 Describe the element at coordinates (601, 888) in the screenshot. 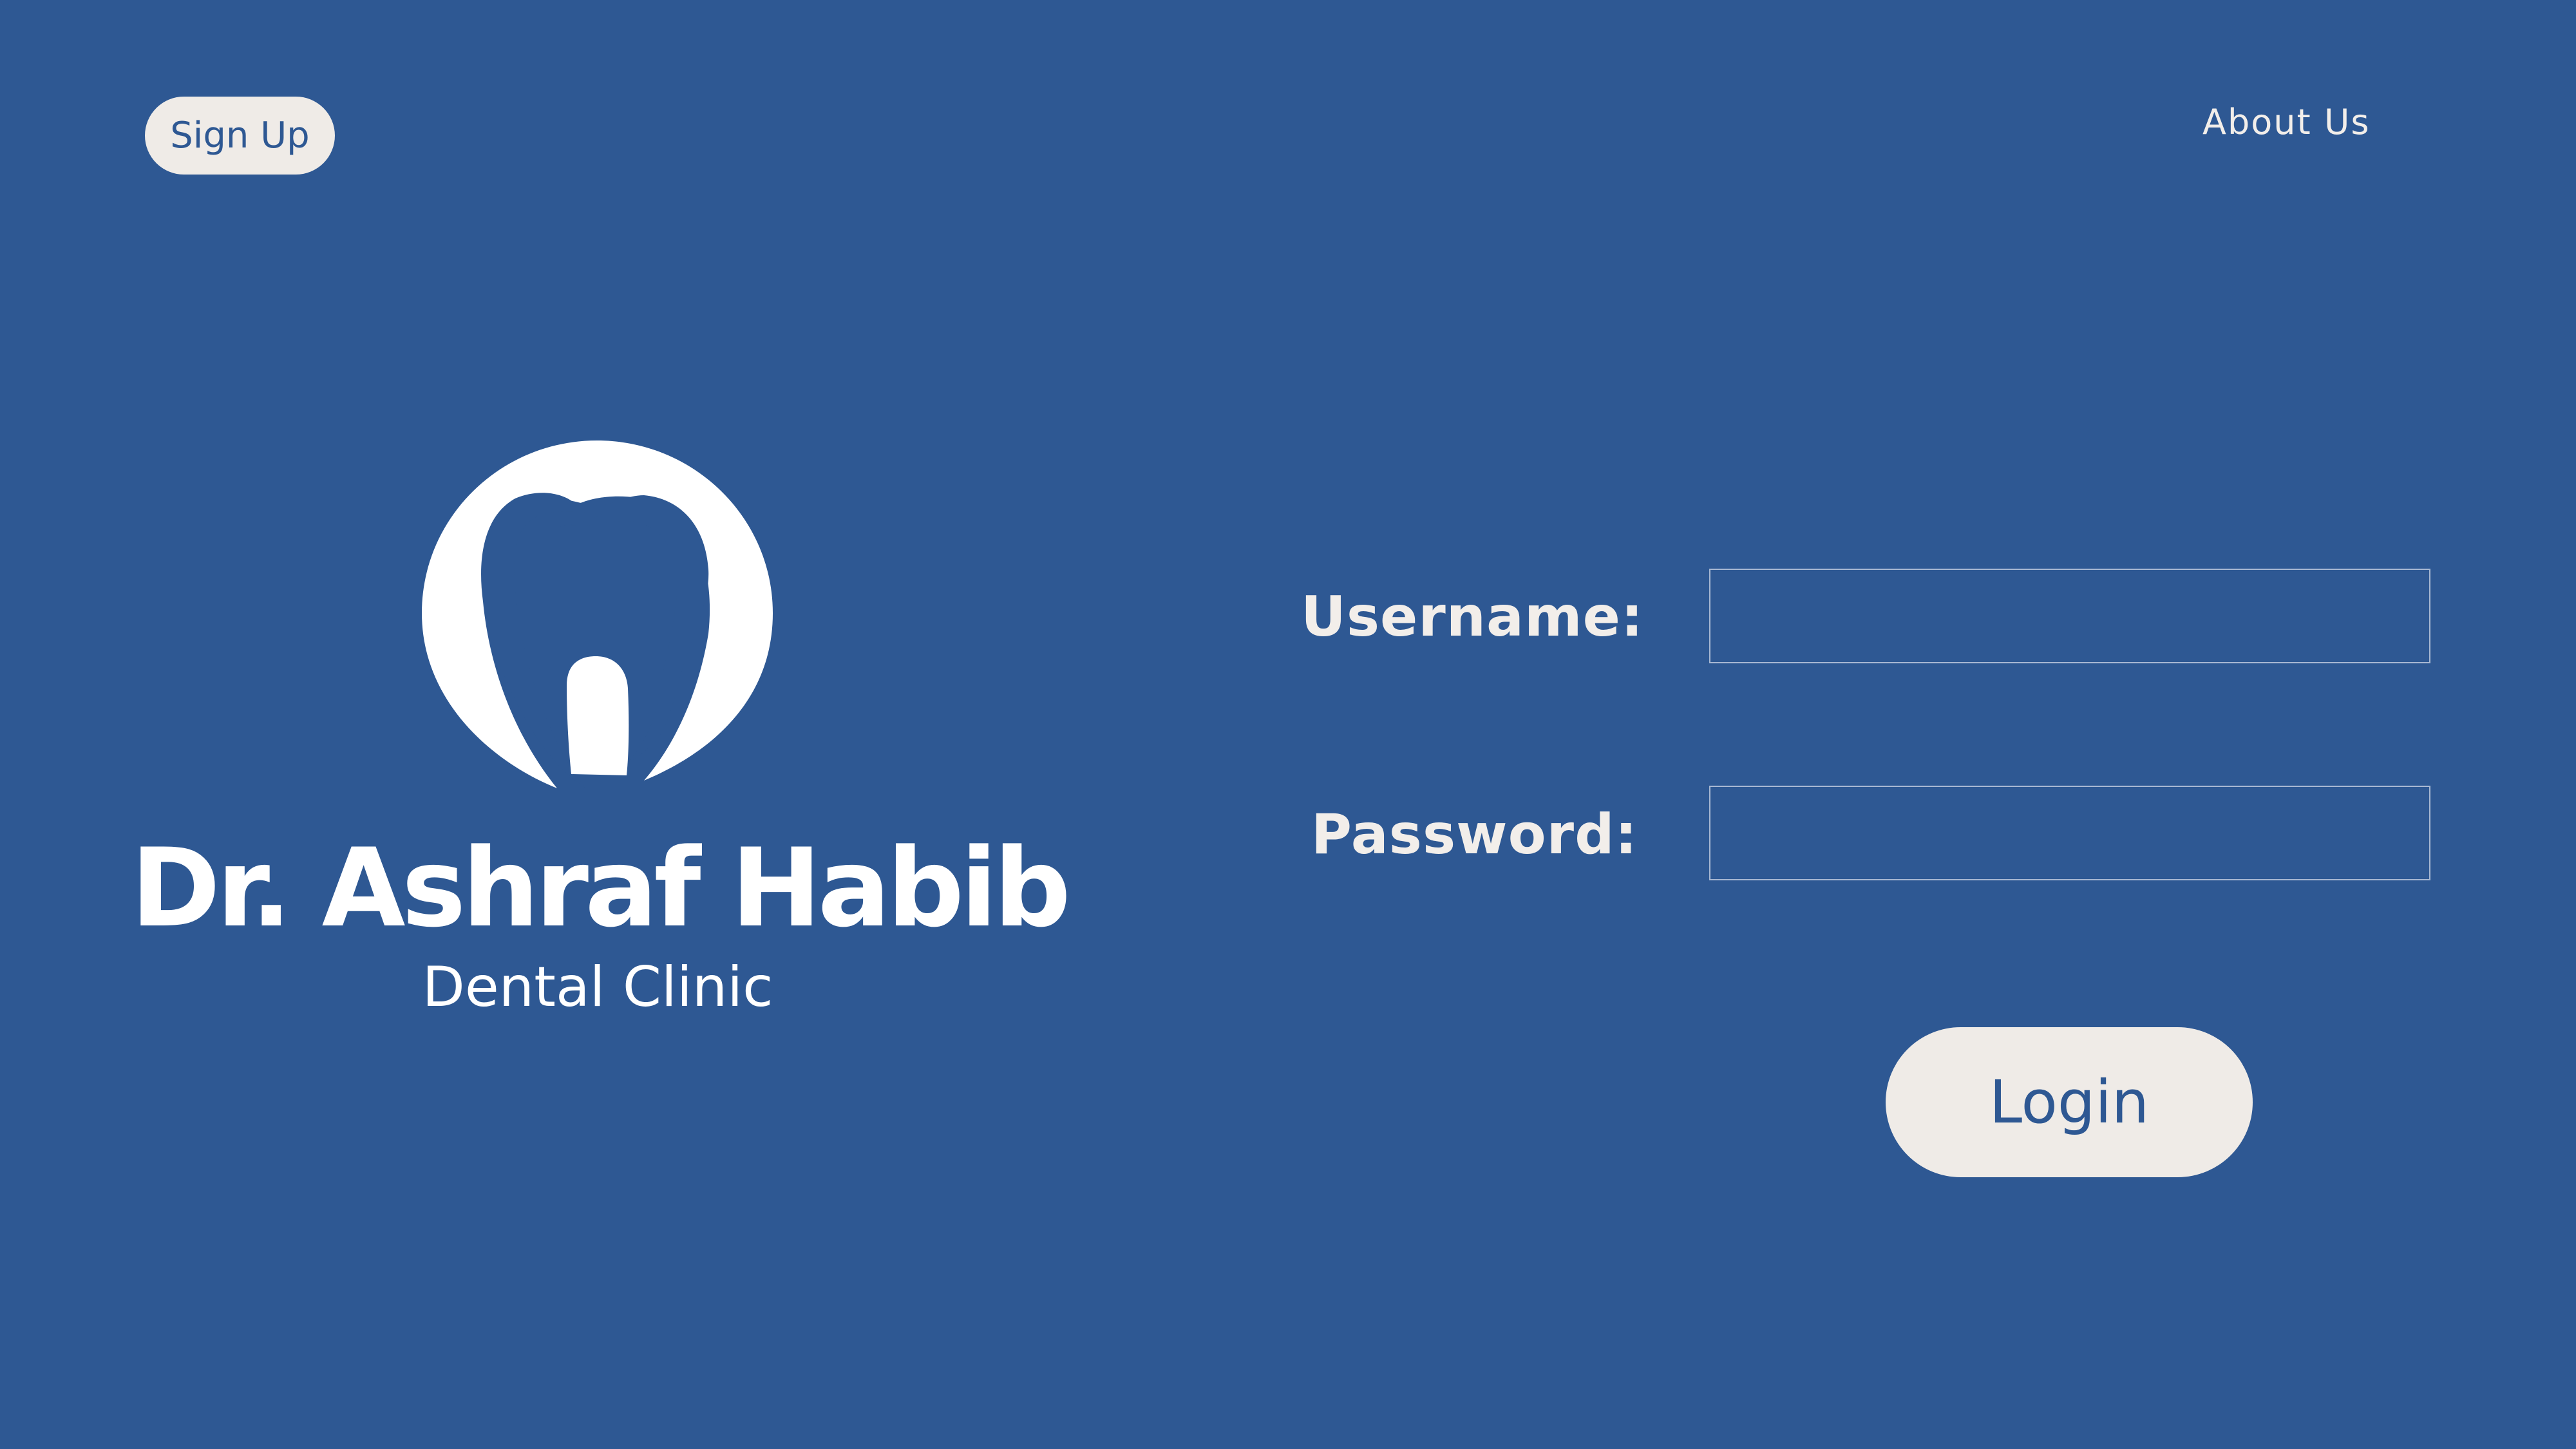

I see `clinic-name: Dr. Ashraf Habib` at that location.